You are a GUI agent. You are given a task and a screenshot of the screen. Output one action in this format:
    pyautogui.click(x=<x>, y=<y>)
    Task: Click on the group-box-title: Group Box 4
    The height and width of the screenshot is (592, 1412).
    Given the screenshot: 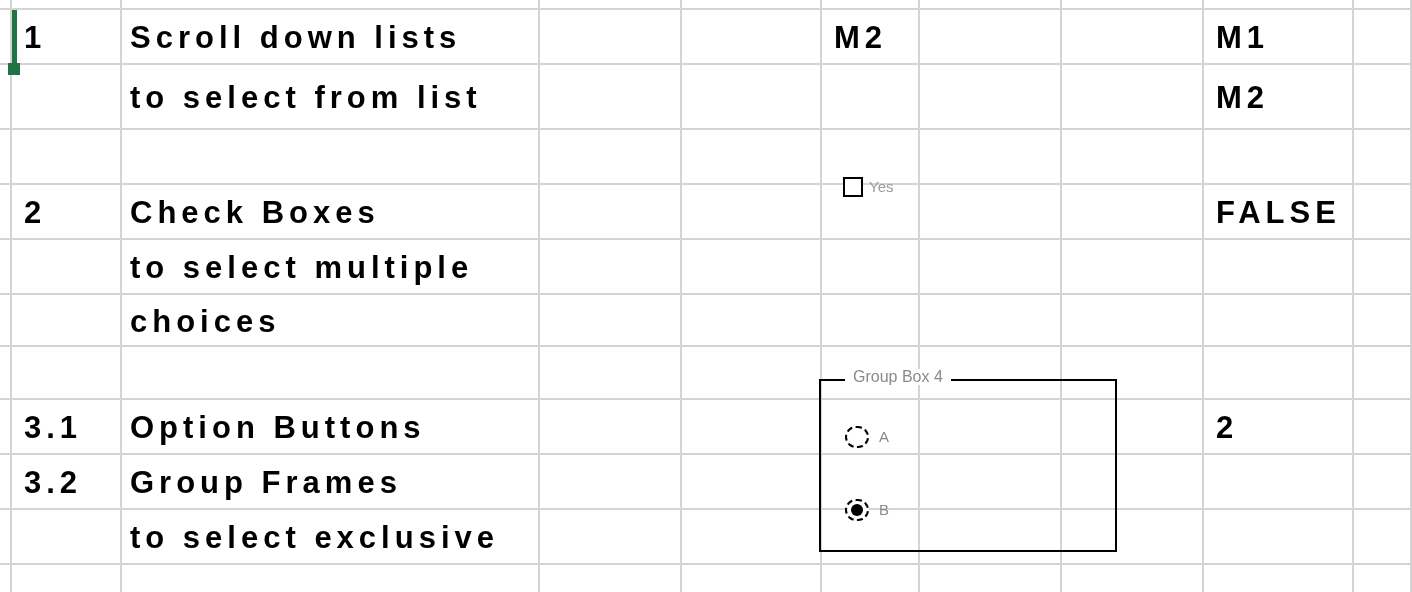 What is the action you would take?
    pyautogui.click(x=898, y=377)
    